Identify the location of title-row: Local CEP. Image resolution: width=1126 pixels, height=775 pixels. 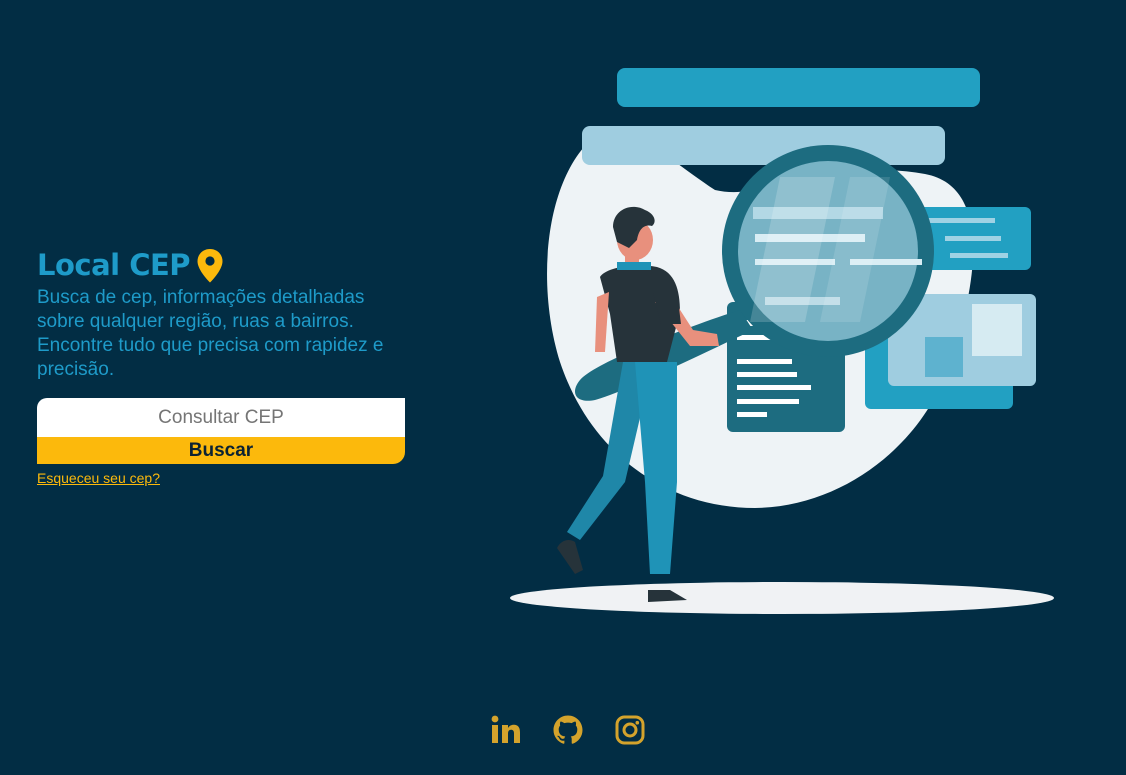
(222, 265).